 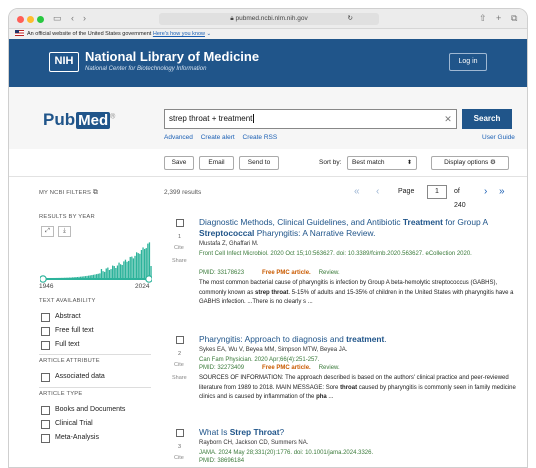 I want to click on full-text-label: Full text, so click(x=67, y=344).